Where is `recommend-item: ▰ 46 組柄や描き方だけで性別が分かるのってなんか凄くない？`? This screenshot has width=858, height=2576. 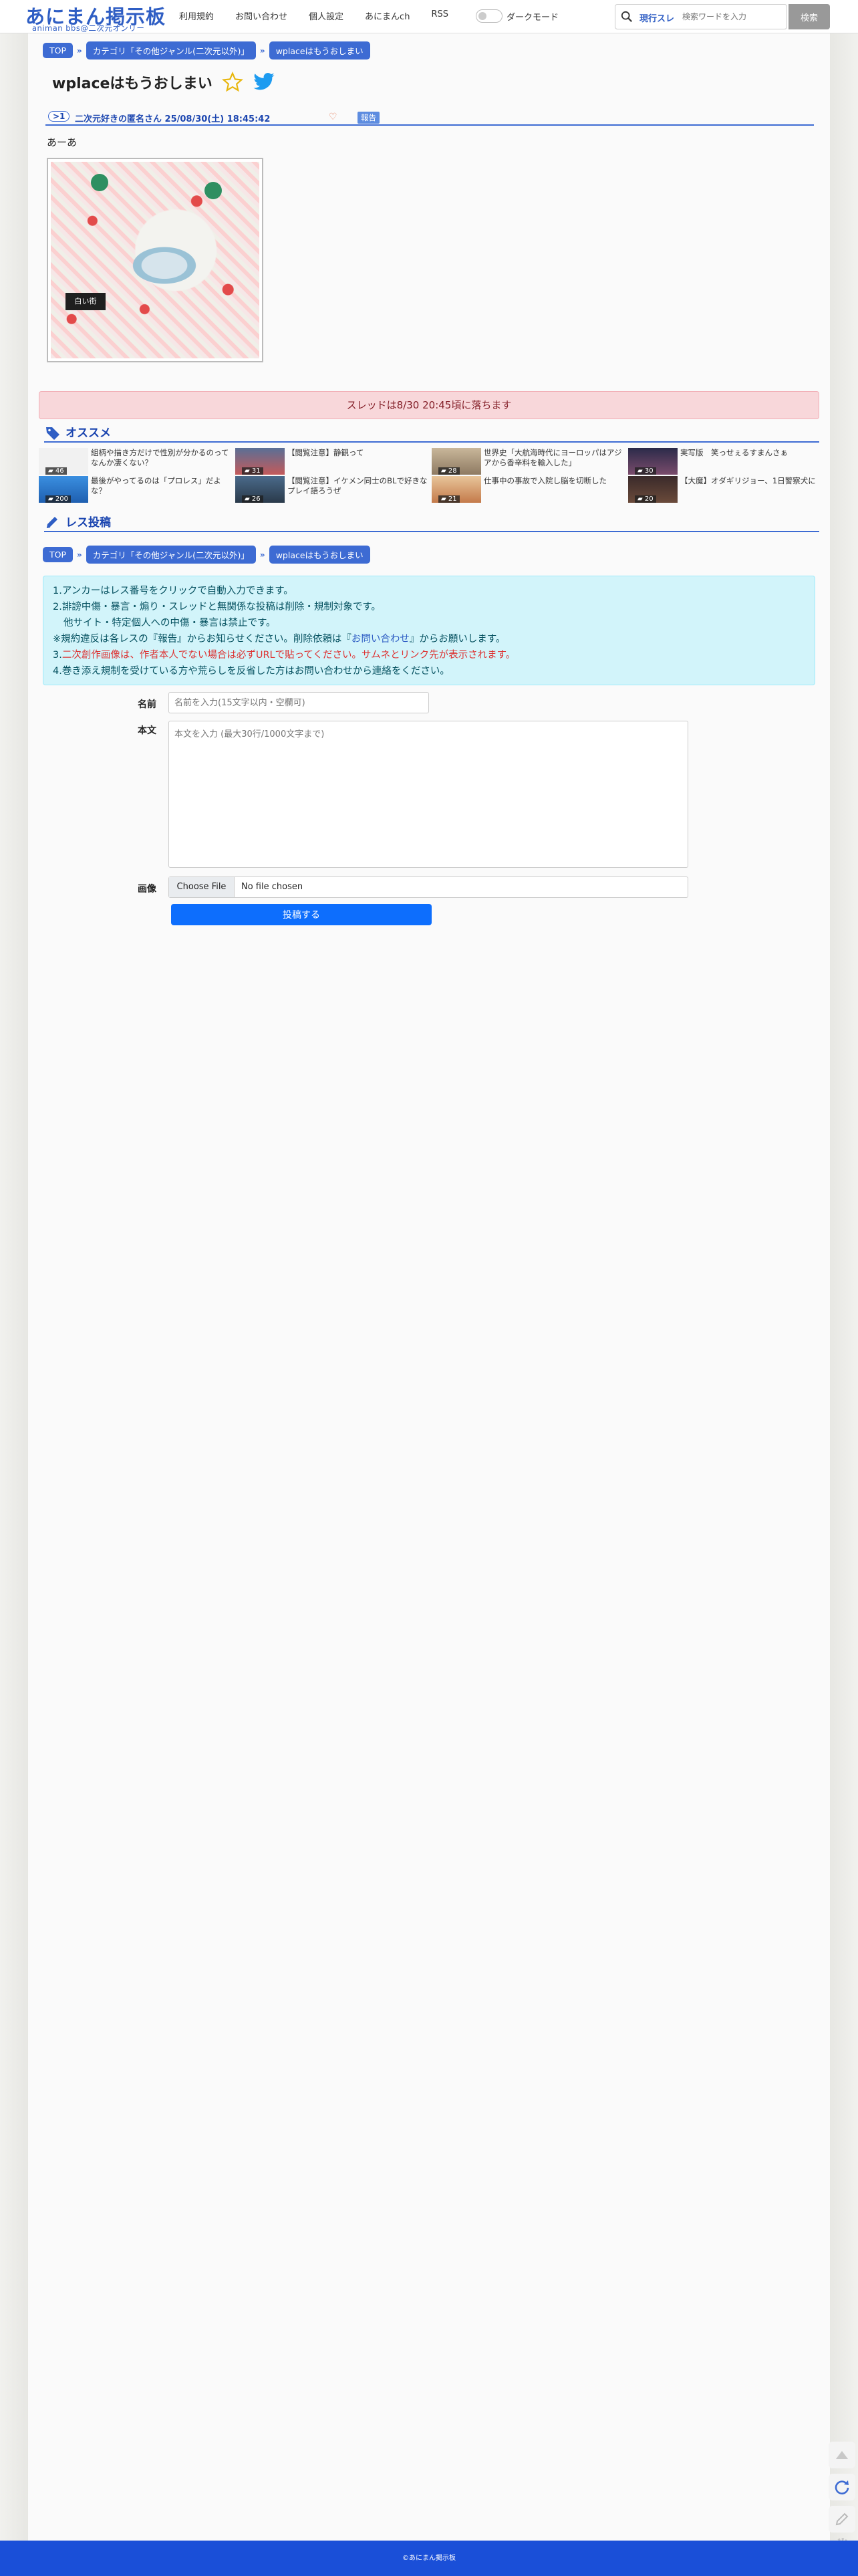 recommend-item: ▰ 46 組柄や描き方だけで性別が分かるのってなんか凄くない？ is located at coordinates (137, 462).